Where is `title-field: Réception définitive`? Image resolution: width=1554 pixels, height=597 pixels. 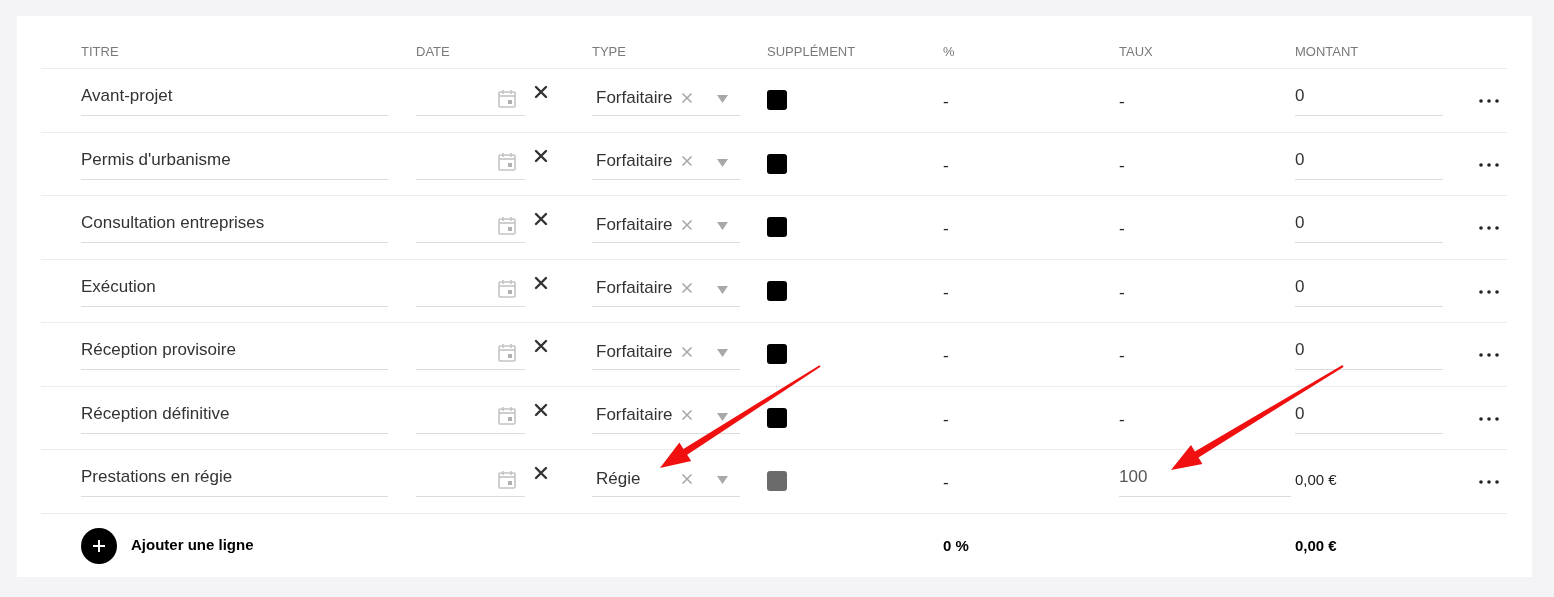 title-field: Réception définitive is located at coordinates (234, 415).